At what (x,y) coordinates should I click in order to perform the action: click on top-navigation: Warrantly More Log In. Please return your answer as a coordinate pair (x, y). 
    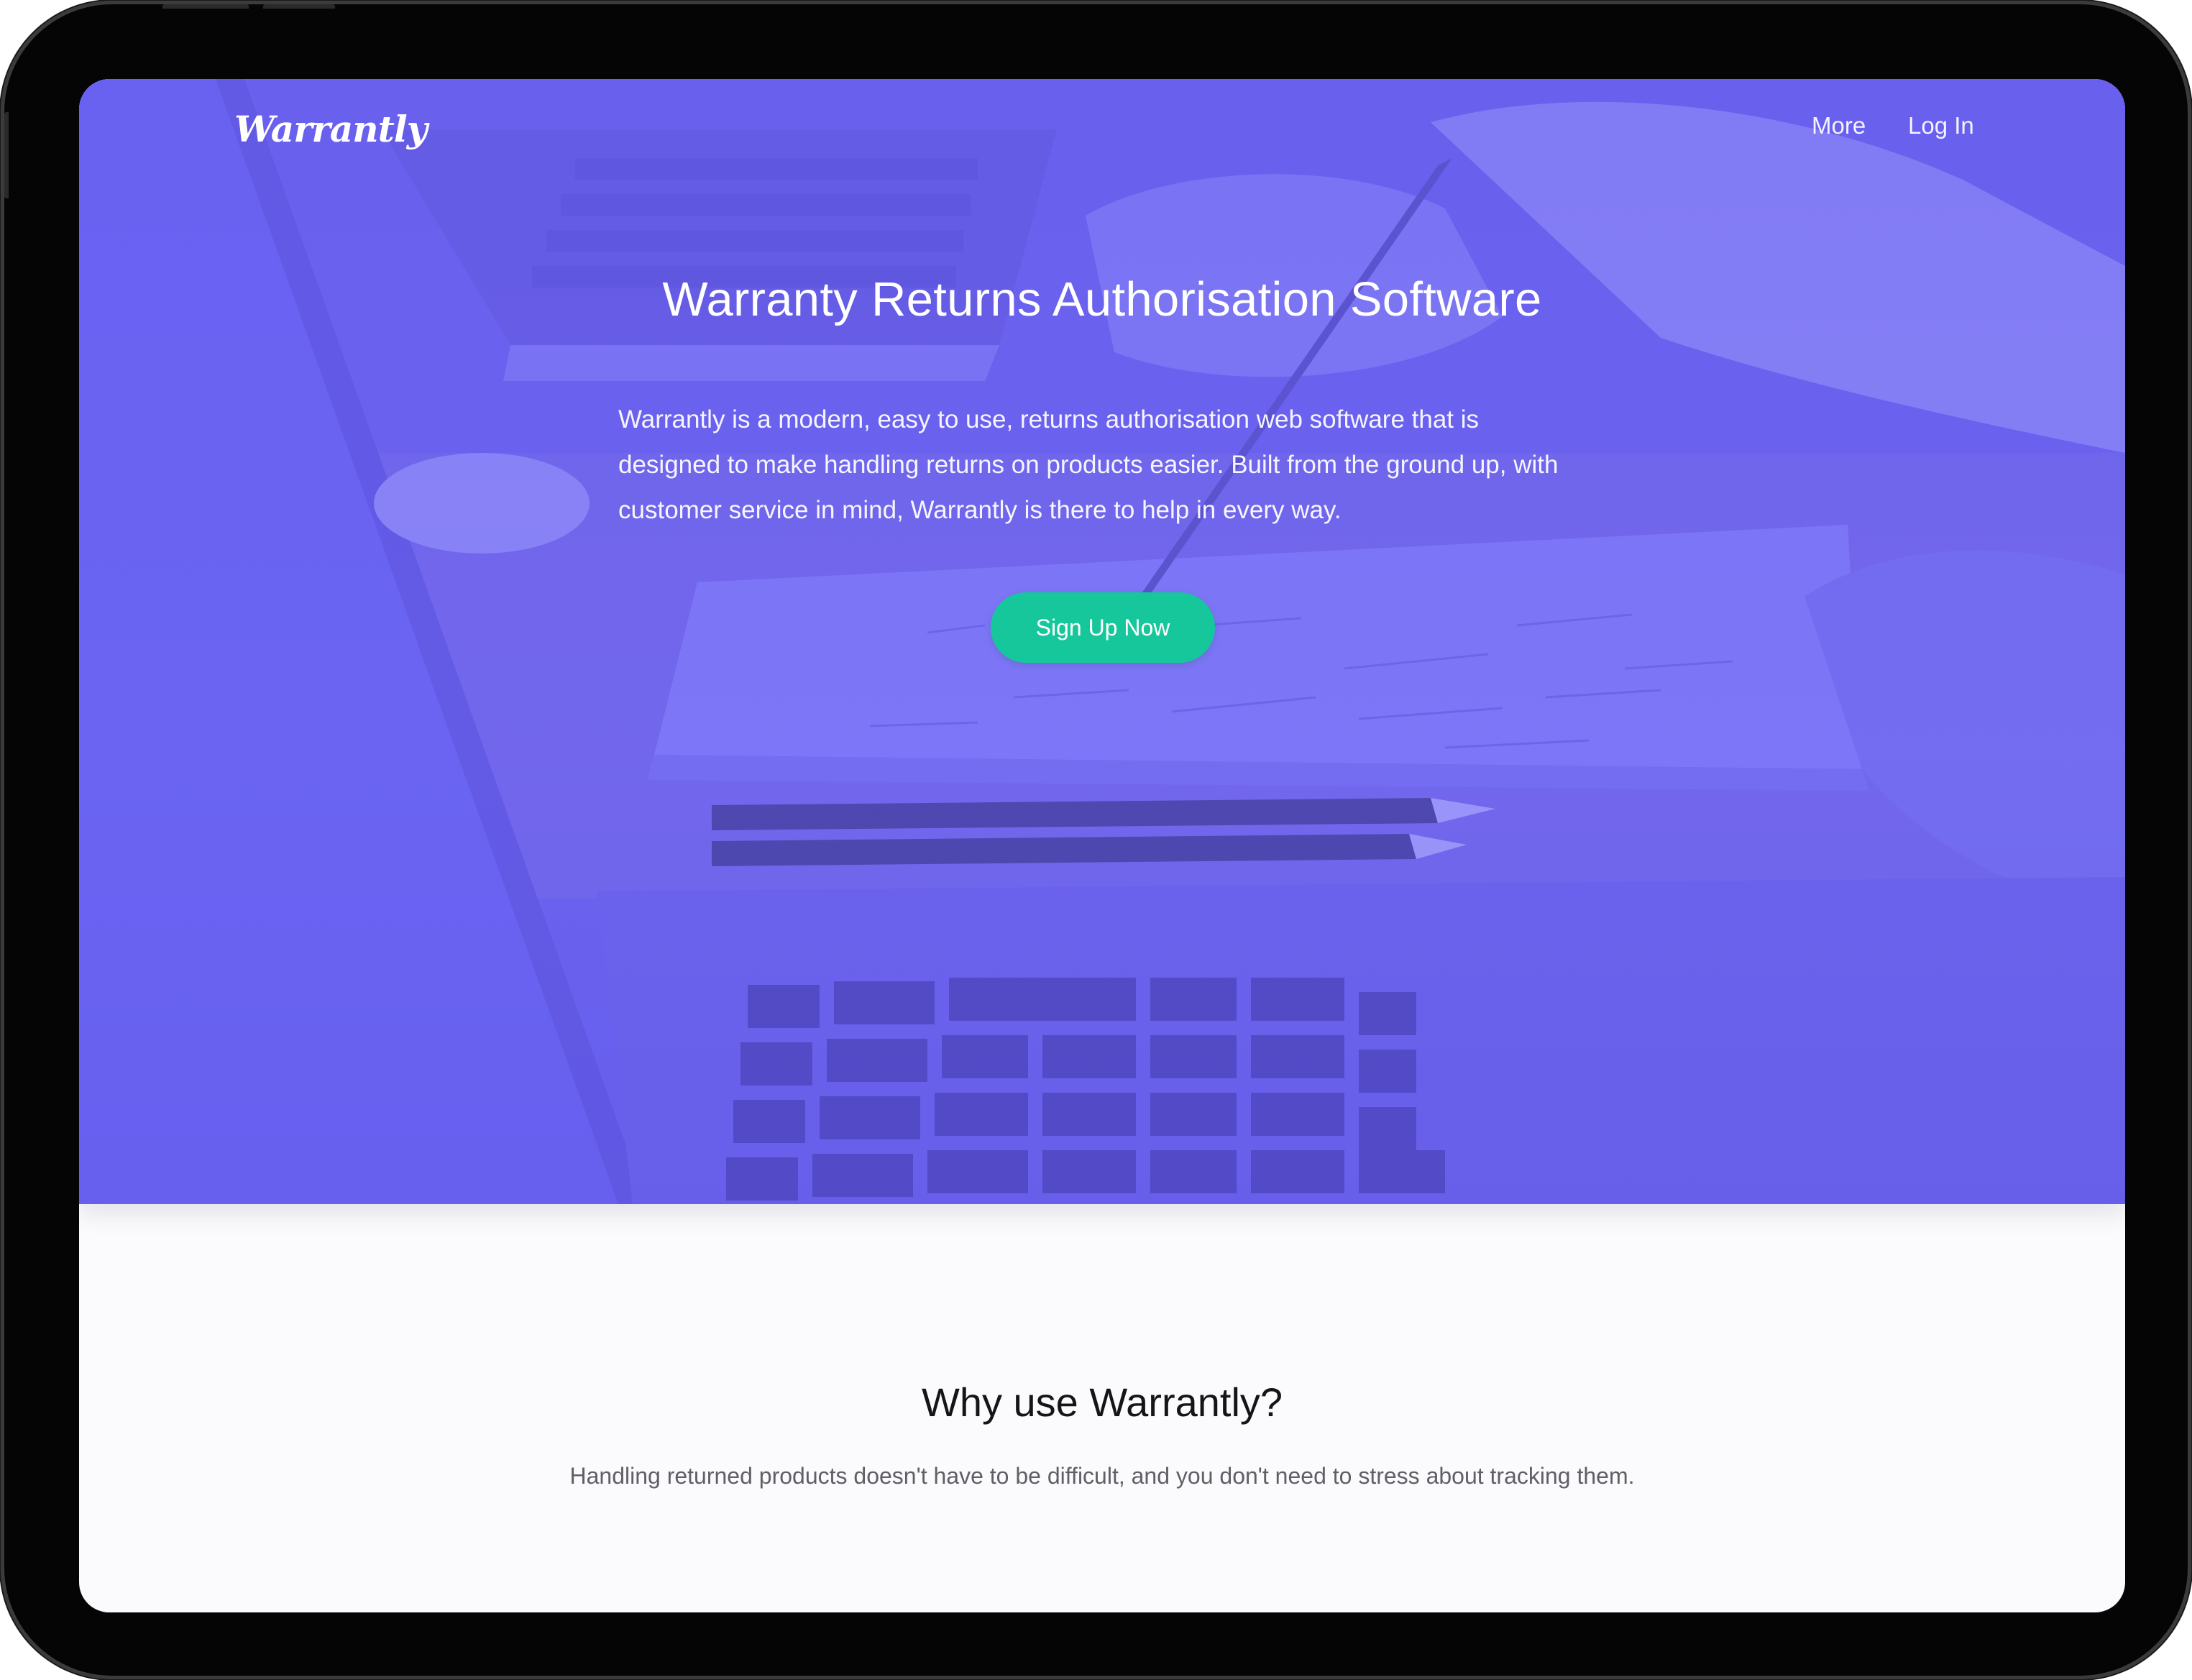
    Looking at the image, I should click on (1102, 129).